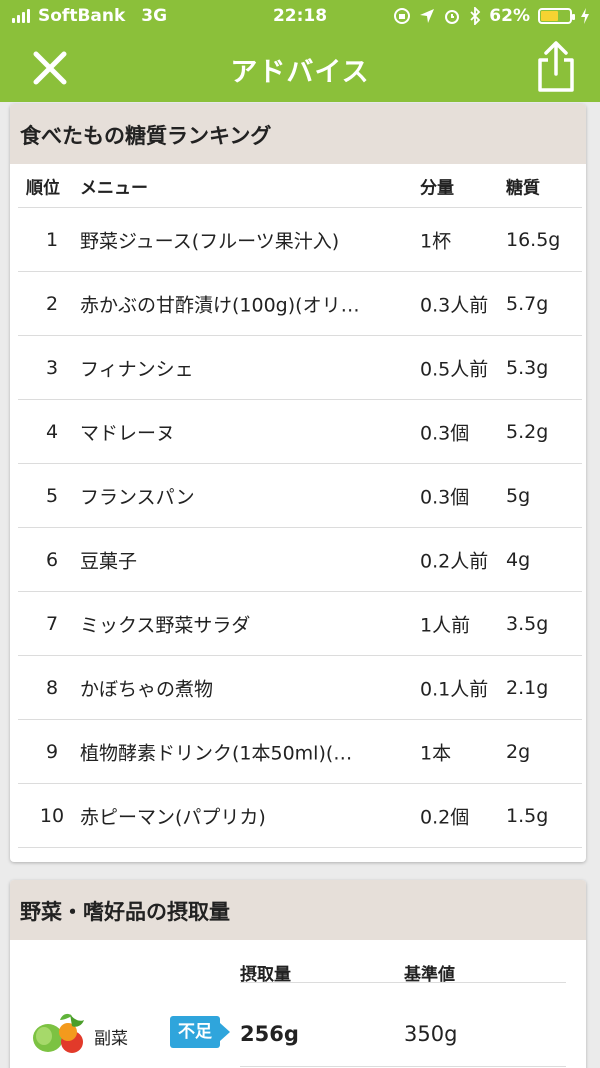 Image resolution: width=600 pixels, height=1068 pixels. I want to click on page-title: アドバイス, so click(300, 72).